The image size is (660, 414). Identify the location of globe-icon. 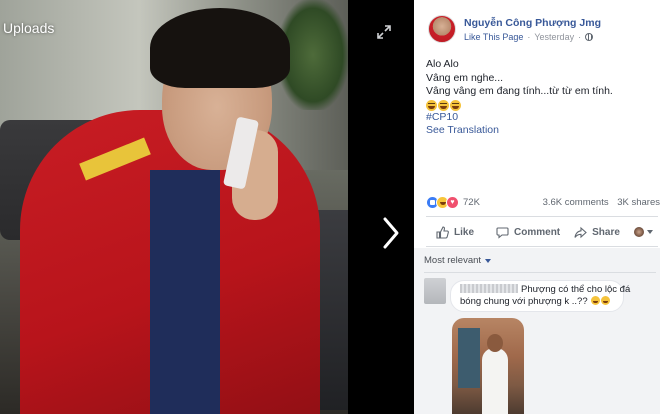
(589, 36).